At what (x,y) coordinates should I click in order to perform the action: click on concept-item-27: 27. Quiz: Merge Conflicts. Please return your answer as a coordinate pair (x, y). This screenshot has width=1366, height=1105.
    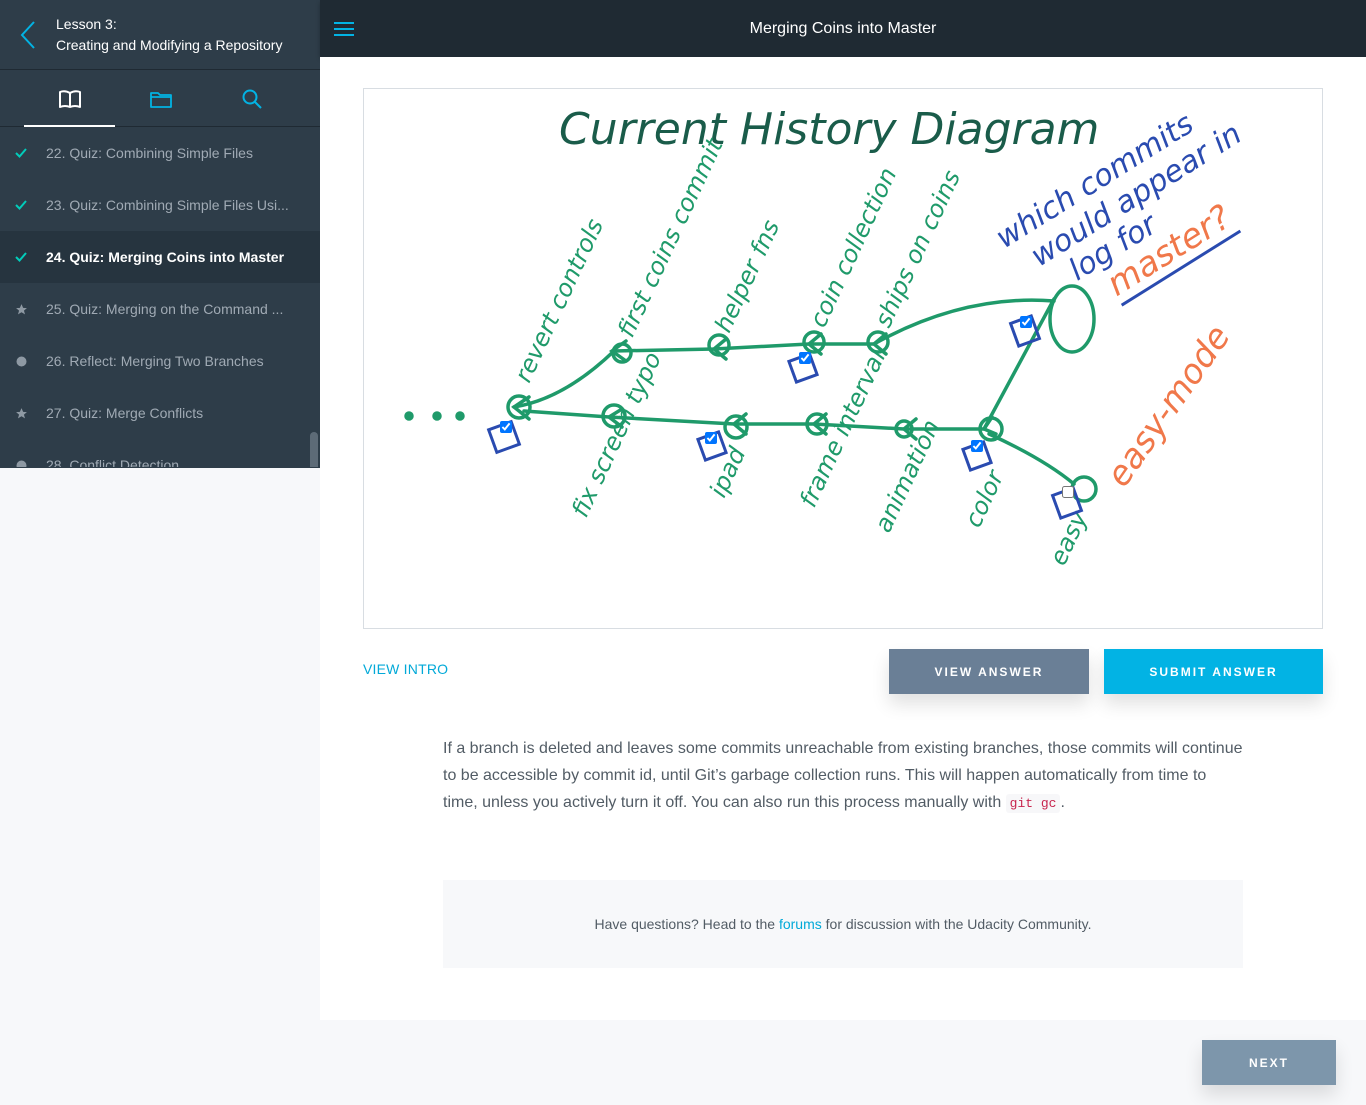
    Looking at the image, I should click on (160, 413).